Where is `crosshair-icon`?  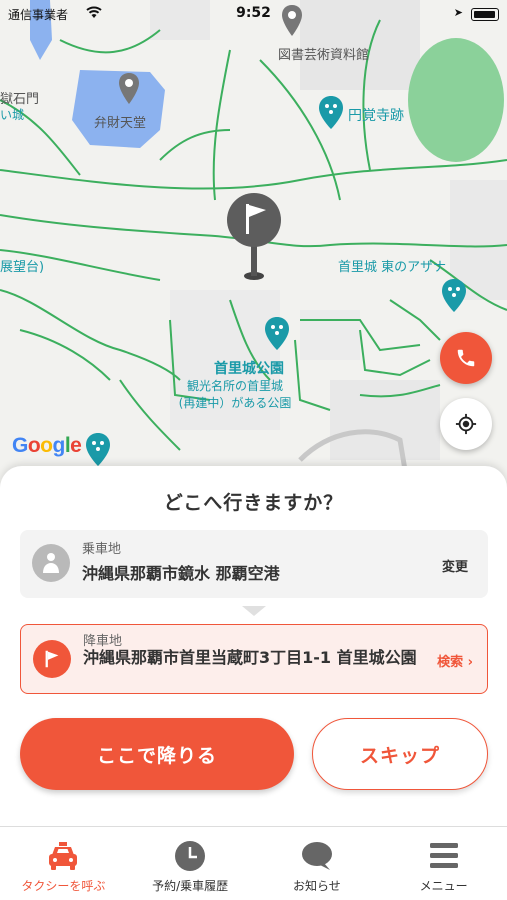
crosshair-icon is located at coordinates (466, 424).